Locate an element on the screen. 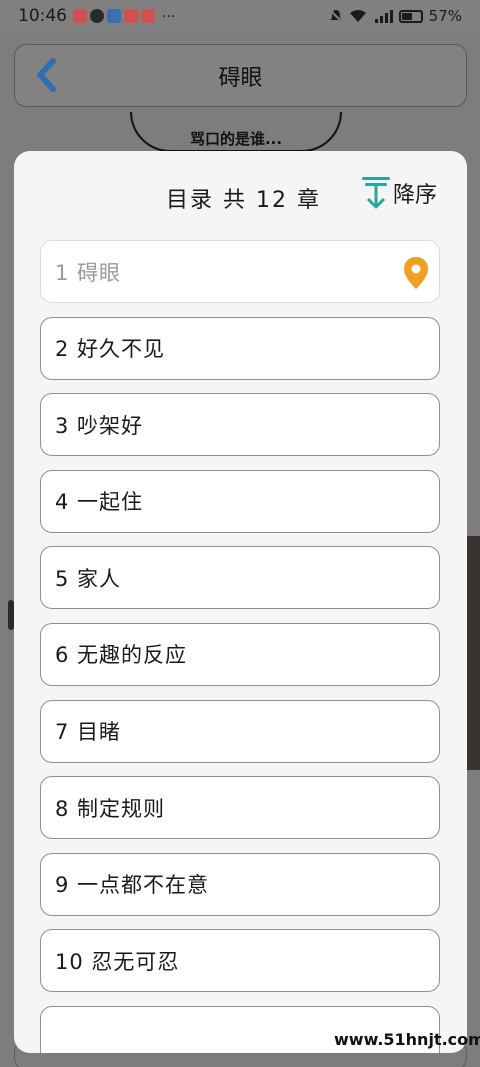 Image resolution: width=480 pixels, height=1067 pixels. status-right: 57% is located at coordinates (395, 16).